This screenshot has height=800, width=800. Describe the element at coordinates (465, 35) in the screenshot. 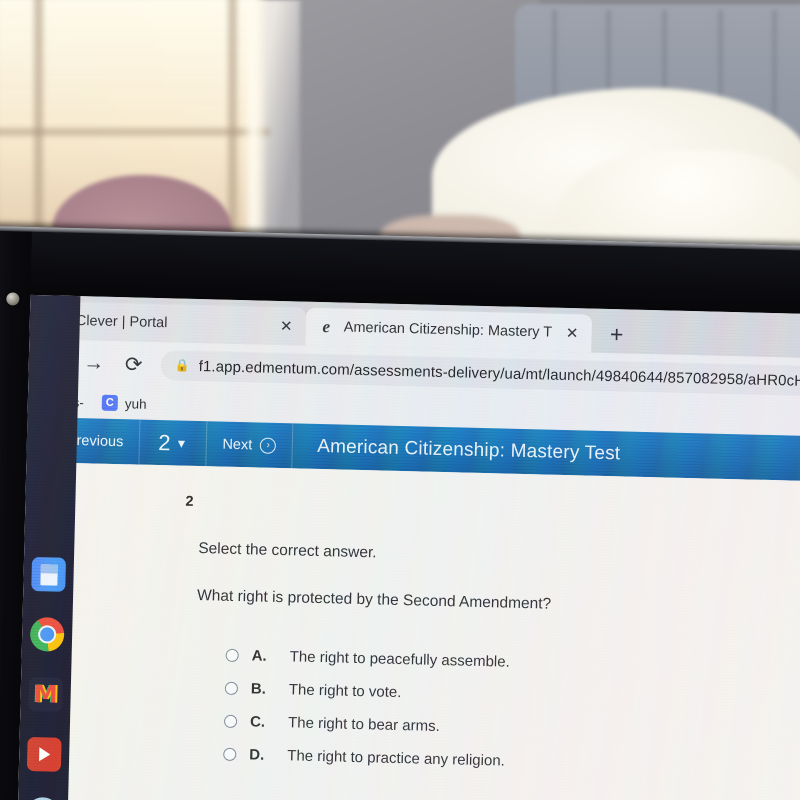

I see `hanging-plant` at that location.